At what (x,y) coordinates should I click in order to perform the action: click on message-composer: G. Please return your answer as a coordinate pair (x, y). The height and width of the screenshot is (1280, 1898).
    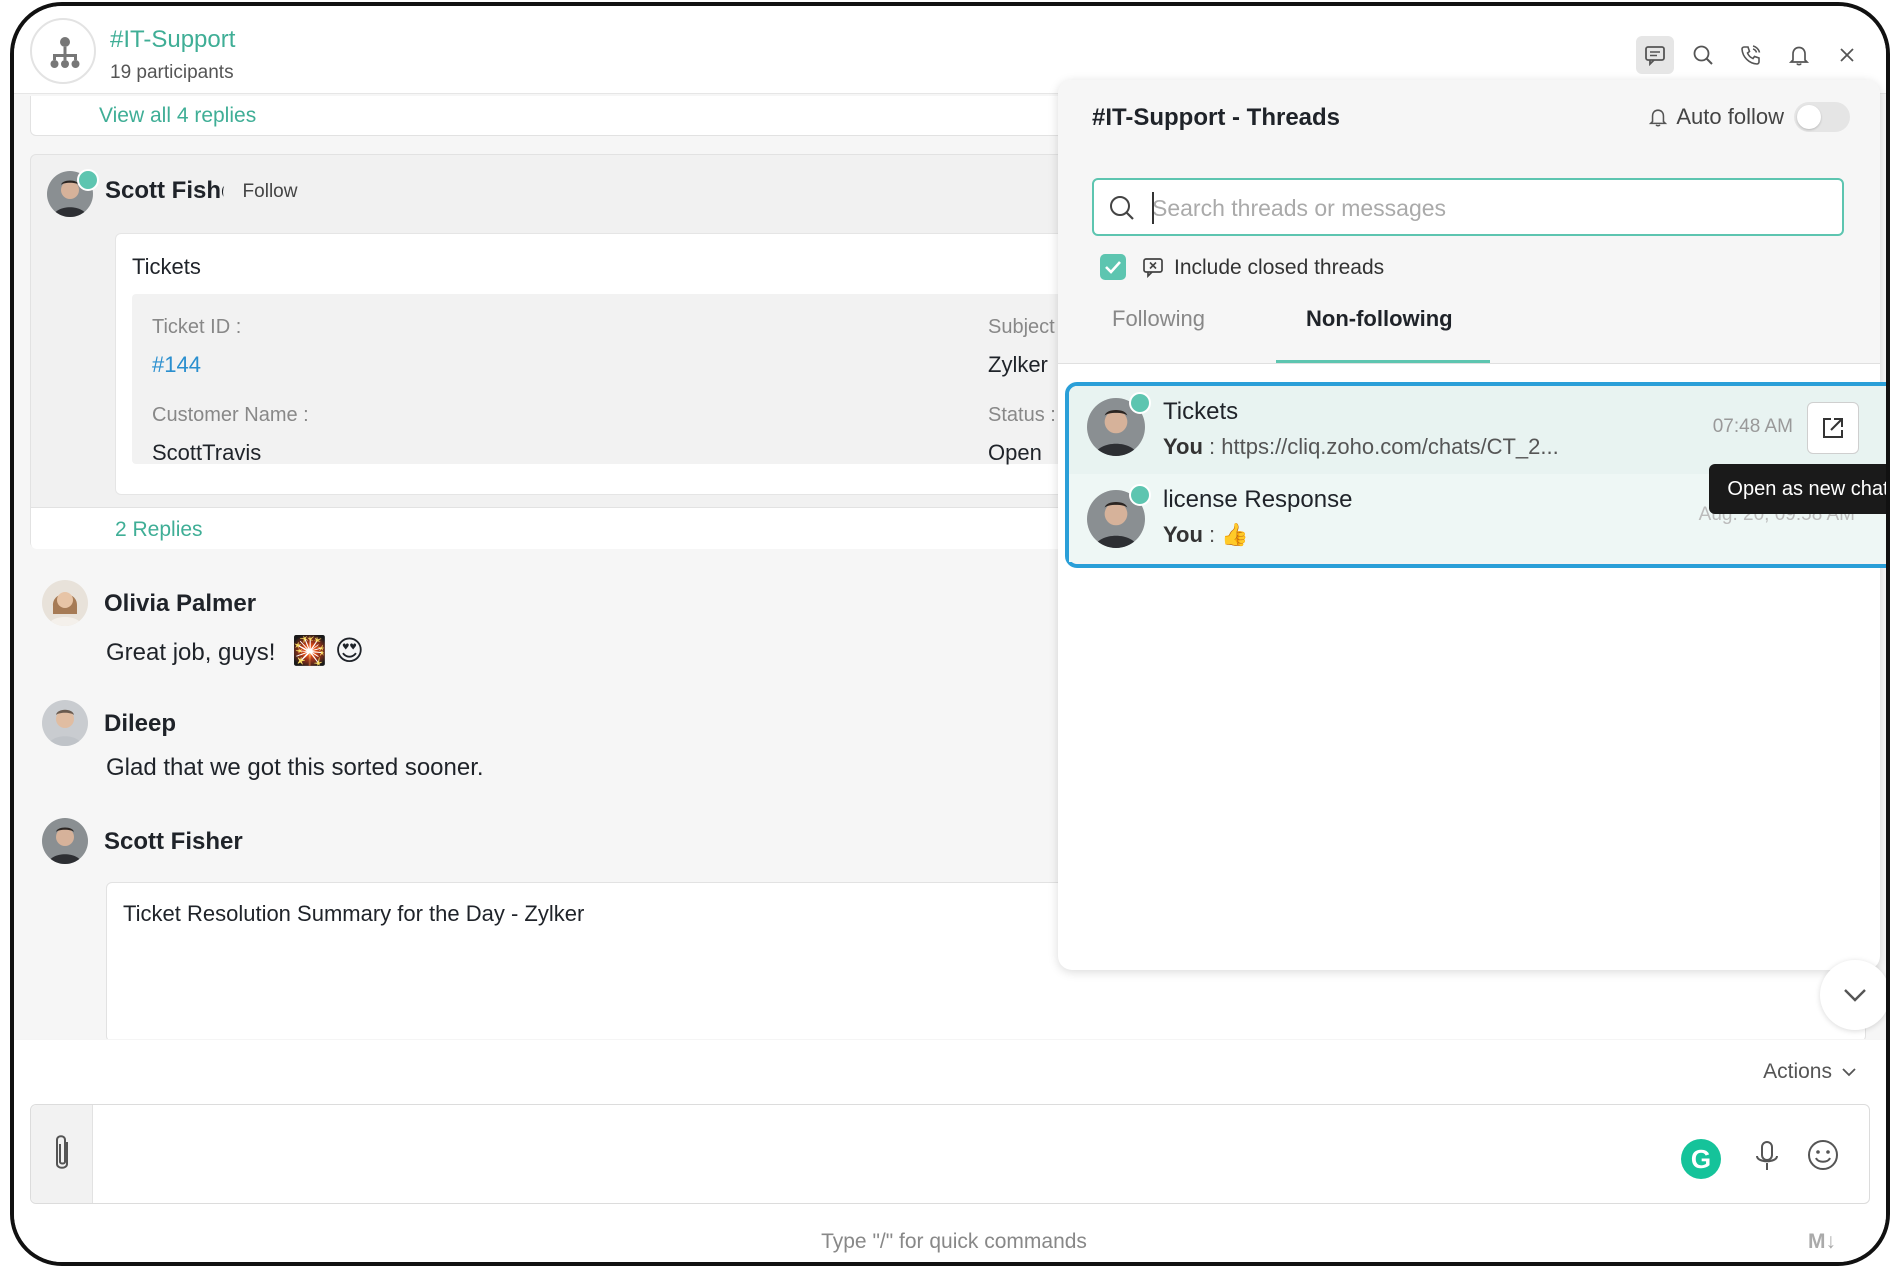
    Looking at the image, I should click on (950, 1154).